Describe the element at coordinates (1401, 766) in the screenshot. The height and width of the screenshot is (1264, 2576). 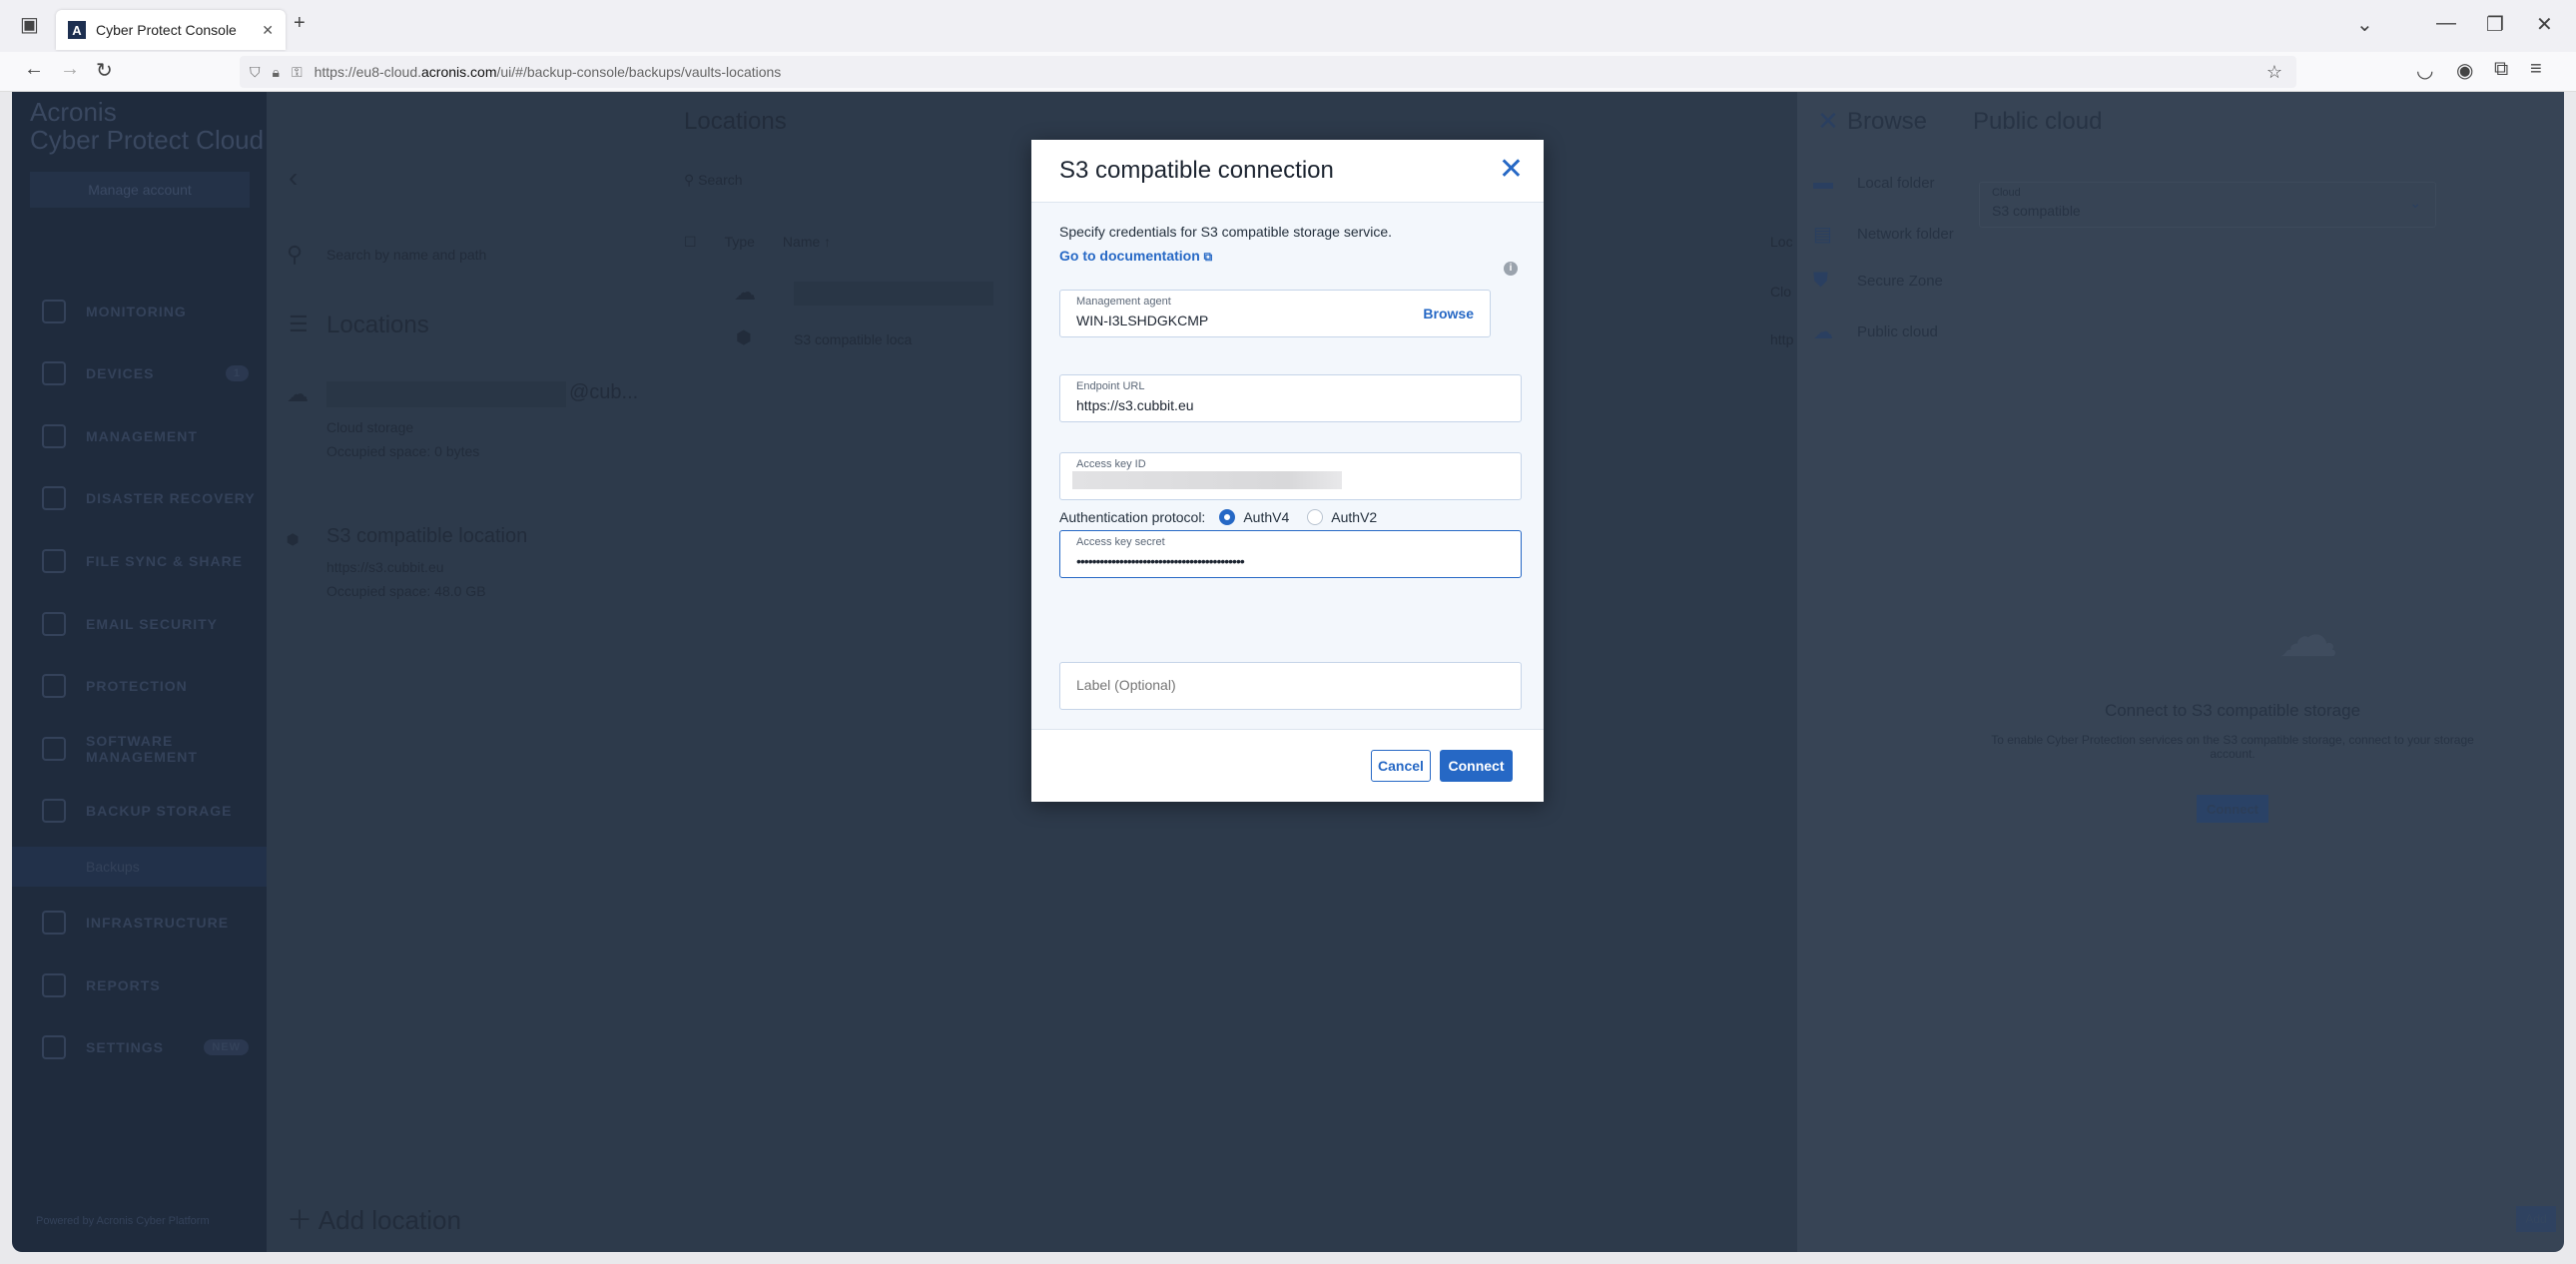
I see `cancel-button: Cancel` at that location.